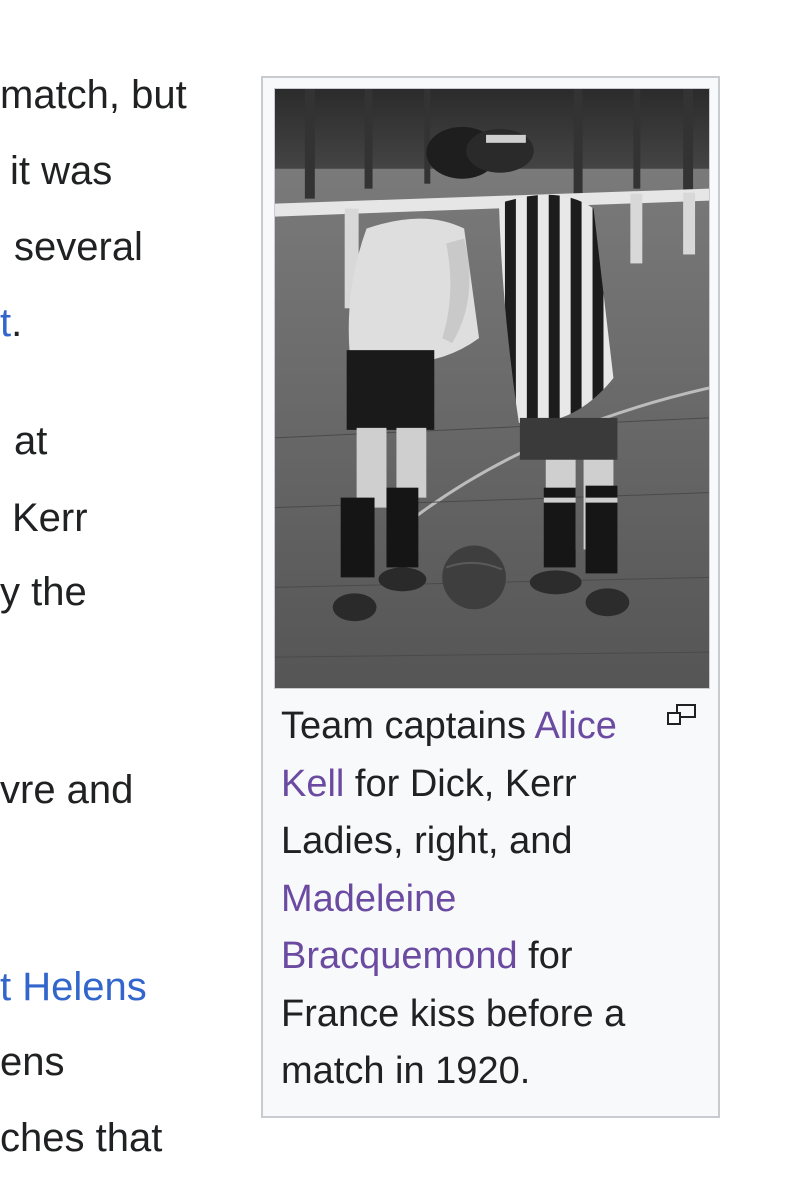  What do you see at coordinates (50, 518) in the screenshot?
I see `article-line: Kerr` at bounding box center [50, 518].